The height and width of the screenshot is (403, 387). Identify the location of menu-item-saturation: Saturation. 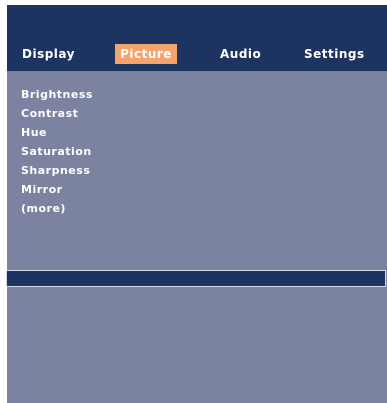
(57, 151).